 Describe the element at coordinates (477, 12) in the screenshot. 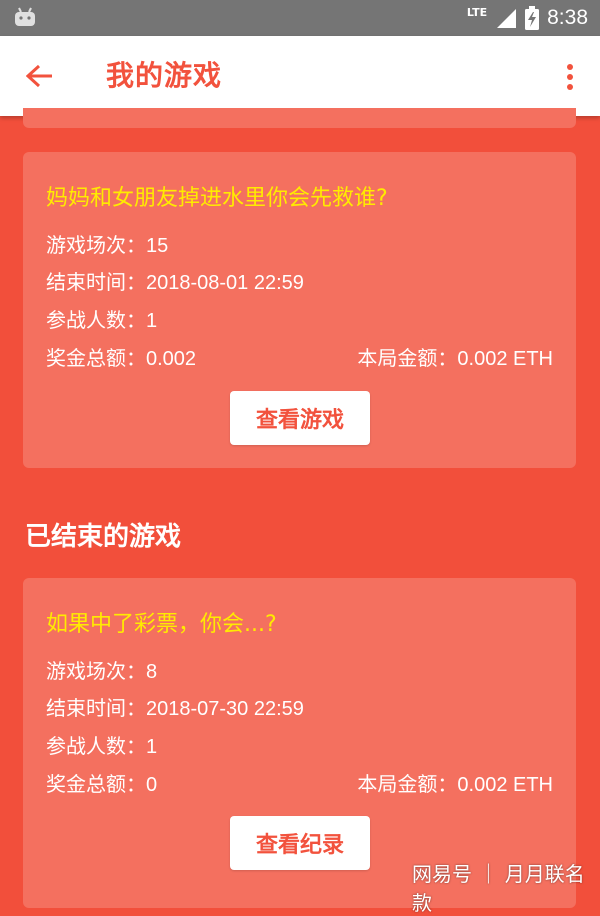

I see `network-type-label: LTE` at that location.